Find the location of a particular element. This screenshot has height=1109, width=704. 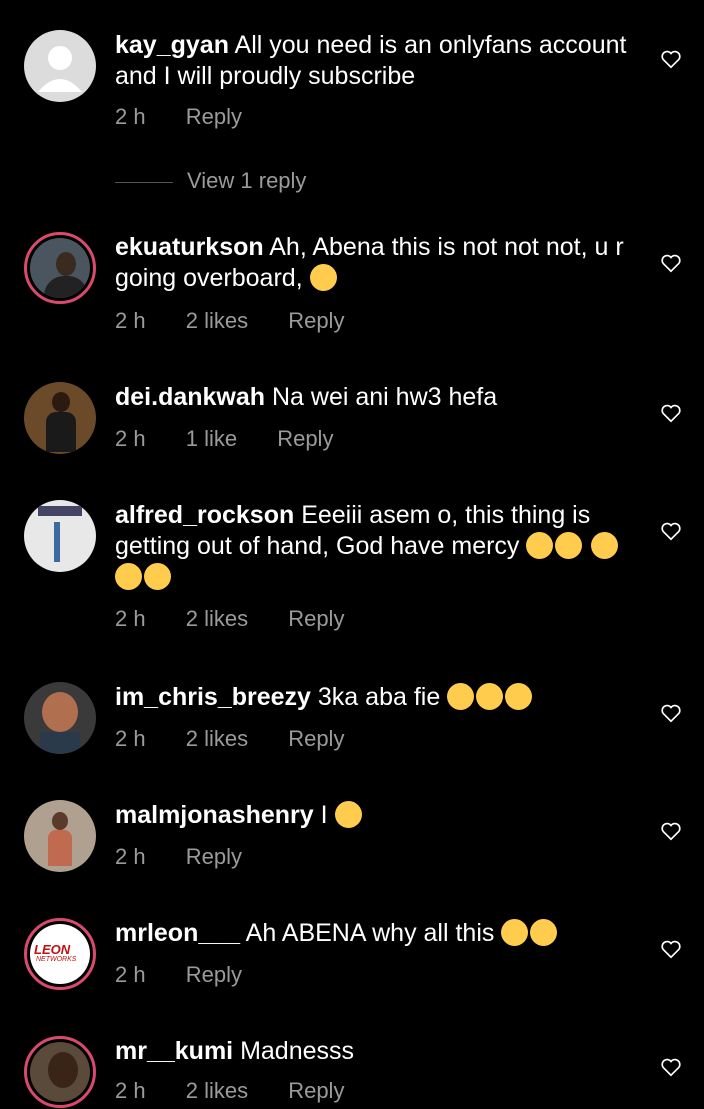

comment-body: mrleon___ Ah ABENA why all this is located at coordinates (375, 933).